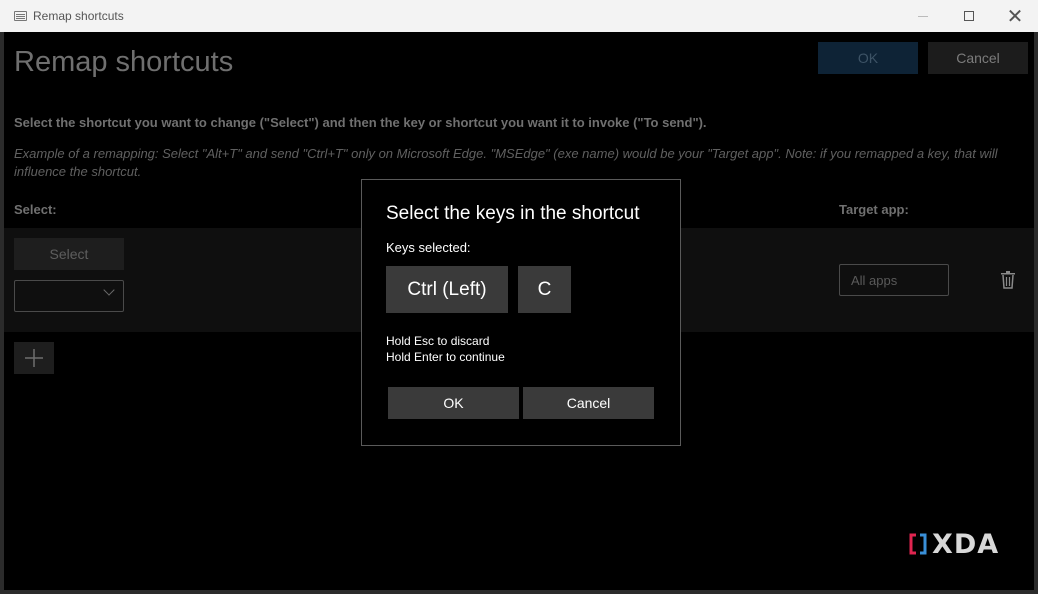 Image resolution: width=1038 pixels, height=594 pixels. I want to click on selected-key: Ctrl (Left), so click(447, 289).